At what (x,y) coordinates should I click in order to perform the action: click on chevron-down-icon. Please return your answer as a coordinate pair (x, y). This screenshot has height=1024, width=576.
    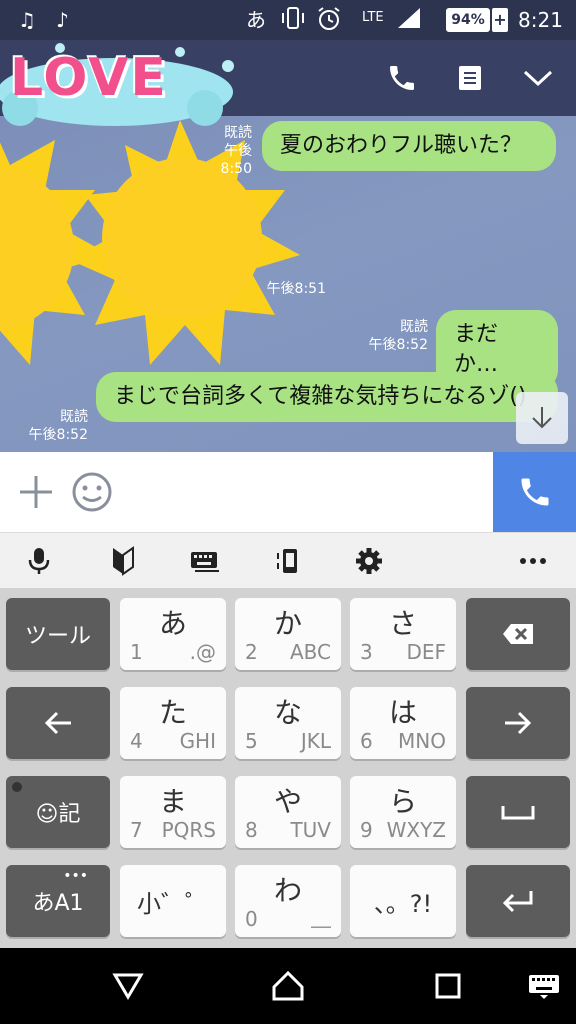
    Looking at the image, I should click on (538, 78).